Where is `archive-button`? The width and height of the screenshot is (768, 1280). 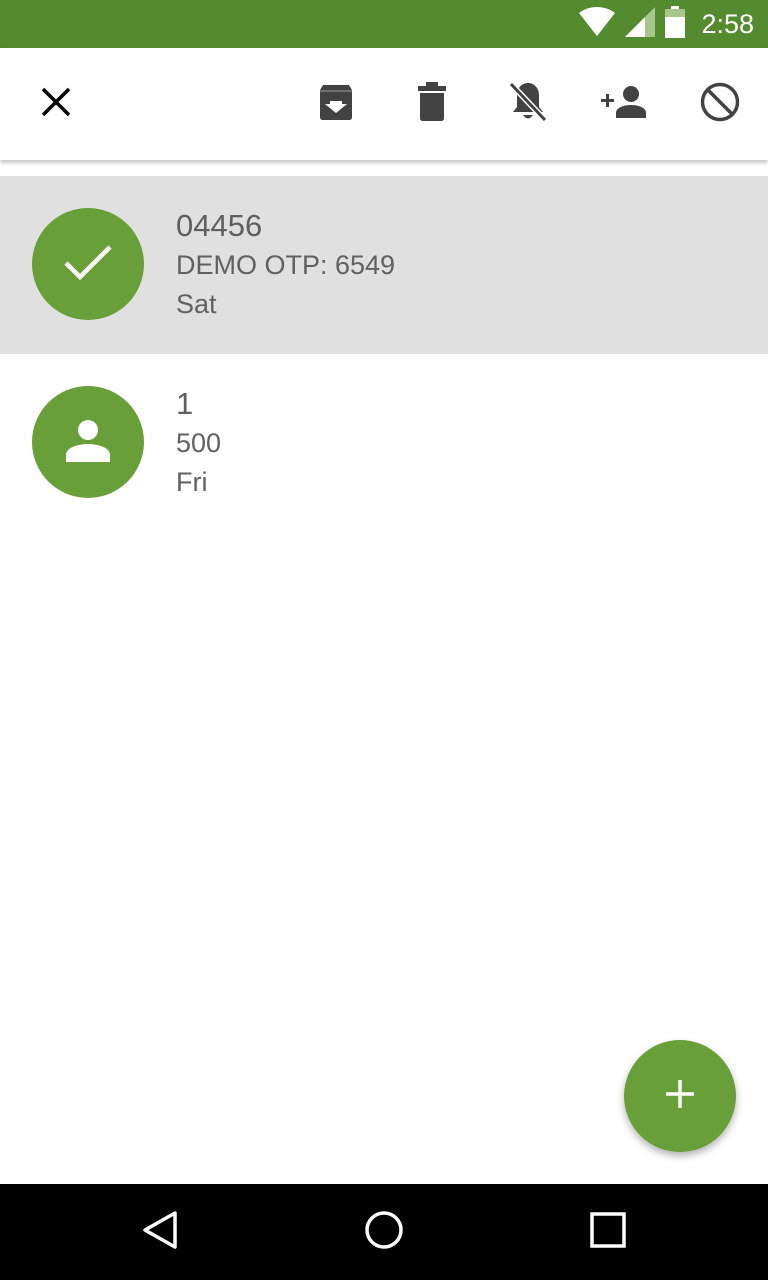
archive-button is located at coordinates (336, 104).